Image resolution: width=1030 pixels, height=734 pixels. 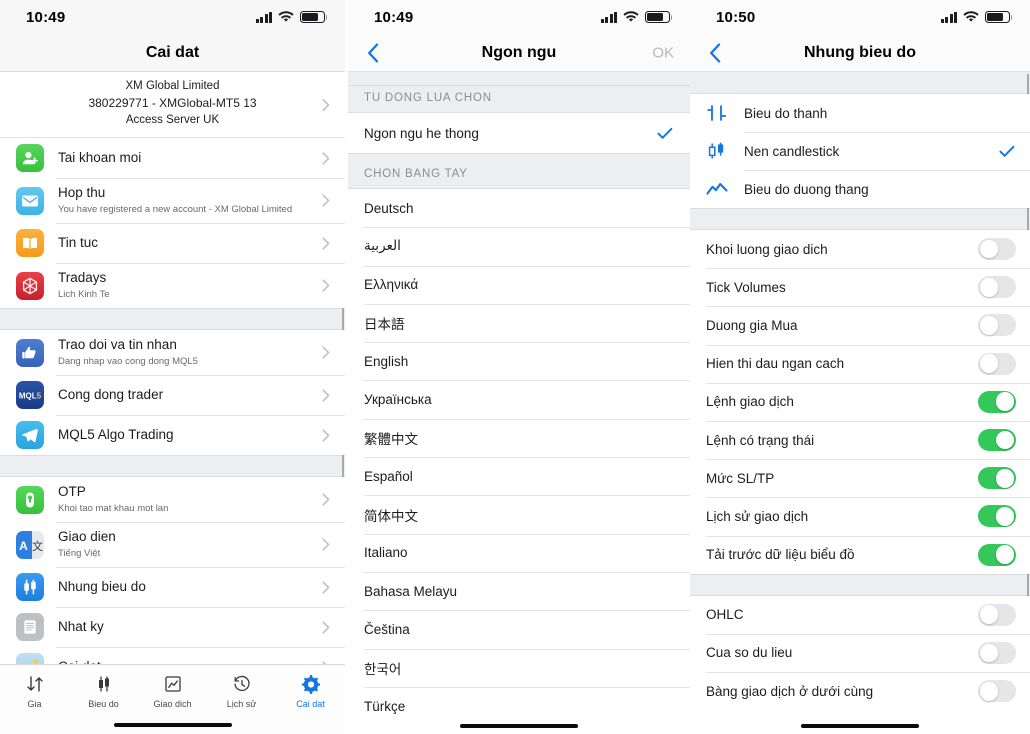 What do you see at coordinates (860, 113) in the screenshot?
I see `chart-type-bar: Bieu do thanh` at bounding box center [860, 113].